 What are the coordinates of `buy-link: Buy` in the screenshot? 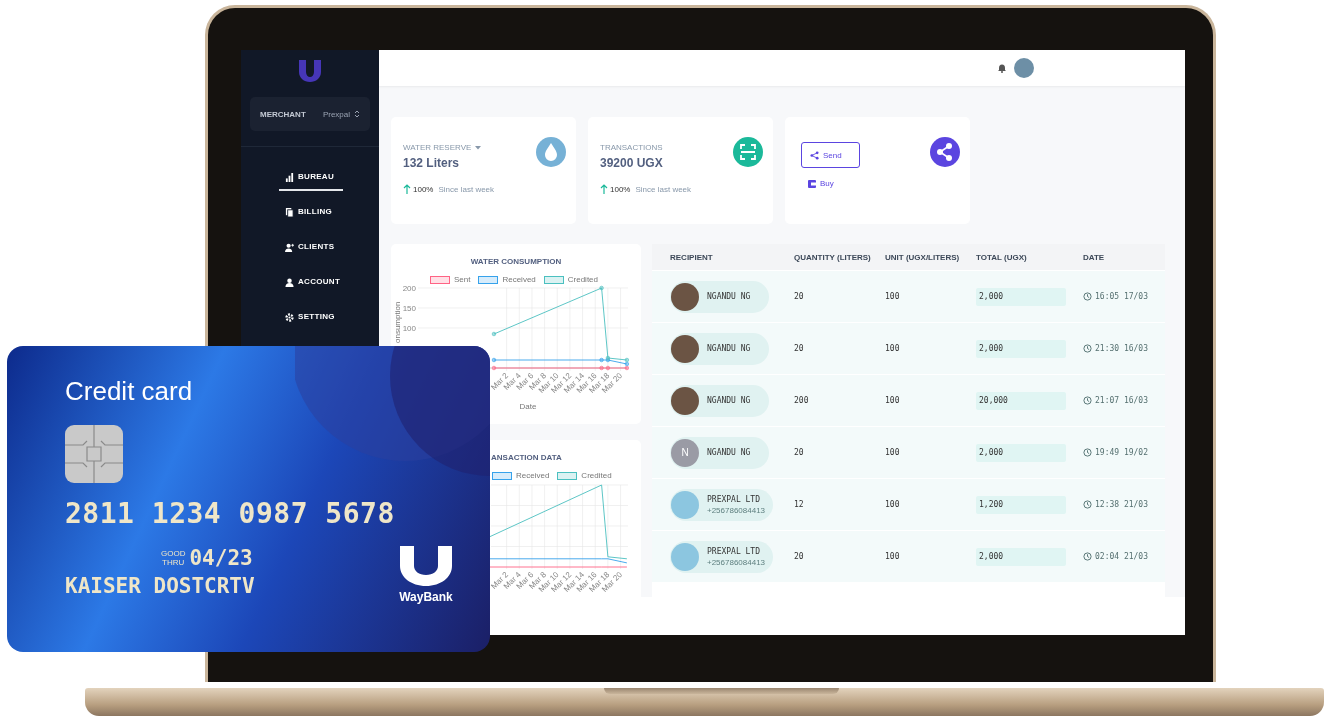 It's located at (821, 183).